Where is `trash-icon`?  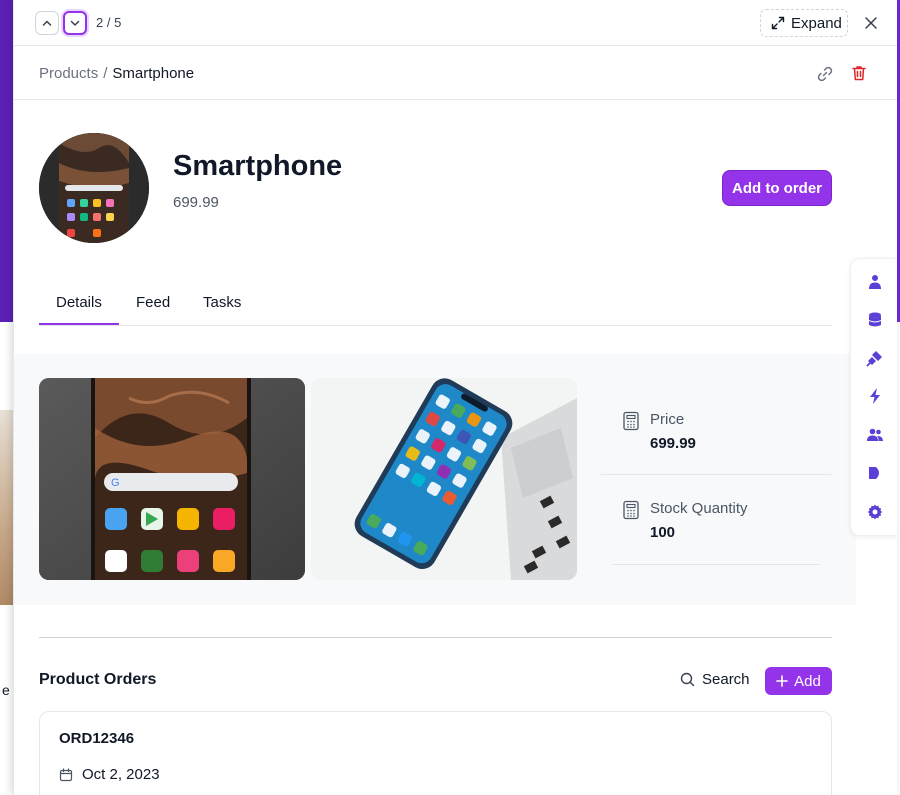 trash-icon is located at coordinates (859, 73).